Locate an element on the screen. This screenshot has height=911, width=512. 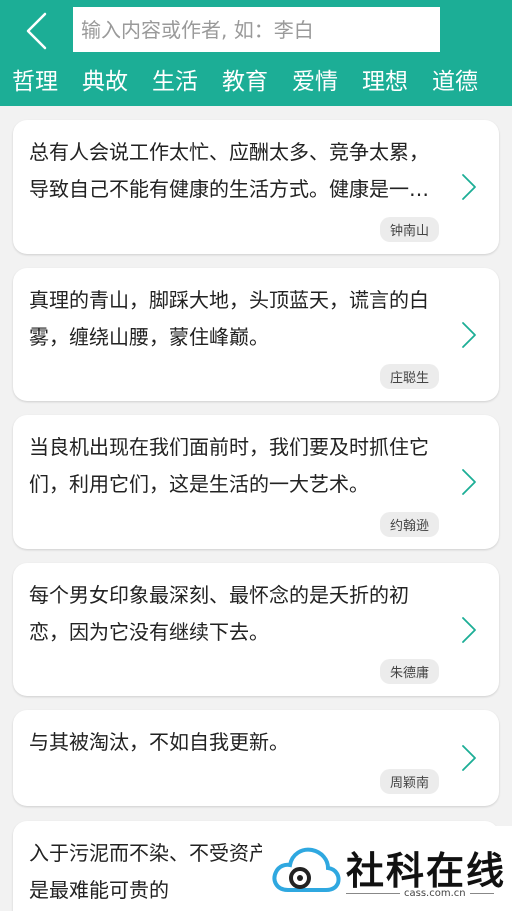
quote-card: 每个男女印象最深刻、最怀念的是夭折的初恋，因为它没有继续下去。 朱德庸 is located at coordinates (256, 629).